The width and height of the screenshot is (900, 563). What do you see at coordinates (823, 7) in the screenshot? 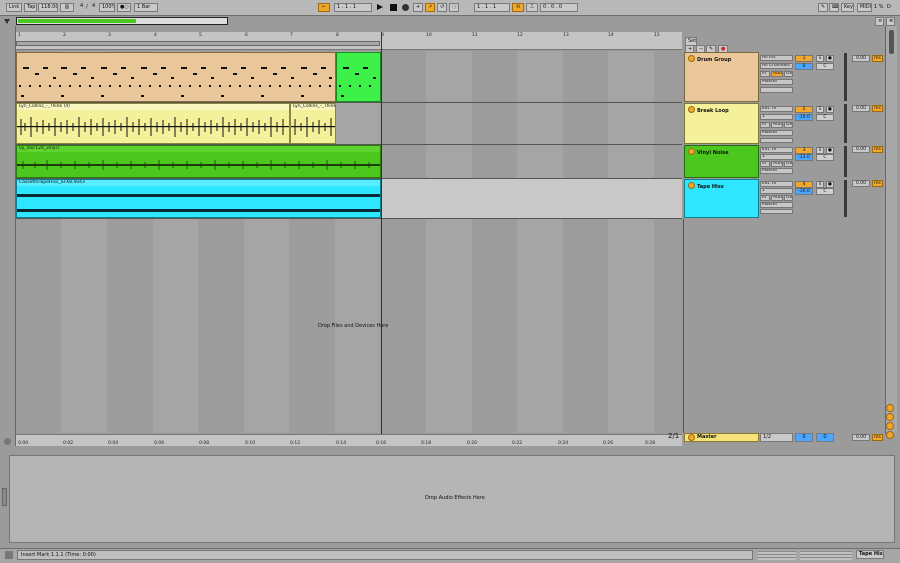
I see `draw-mode-icon: ✎` at bounding box center [823, 7].